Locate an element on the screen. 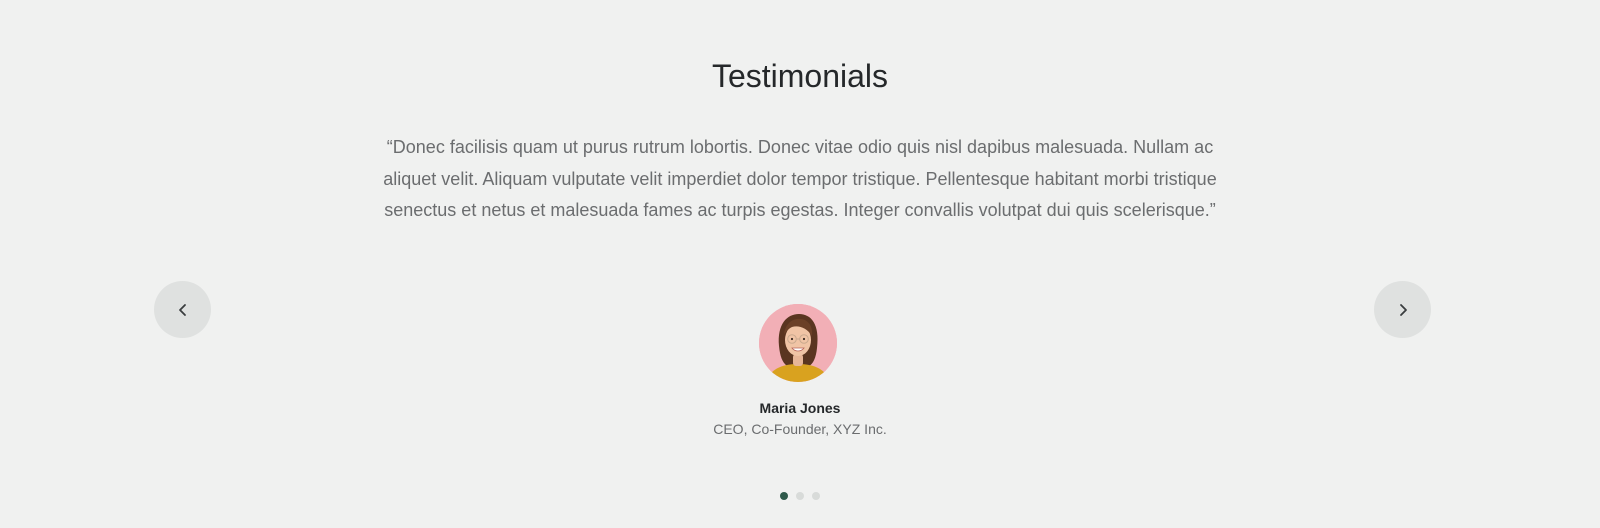  carousel-pagination is located at coordinates (800, 496).